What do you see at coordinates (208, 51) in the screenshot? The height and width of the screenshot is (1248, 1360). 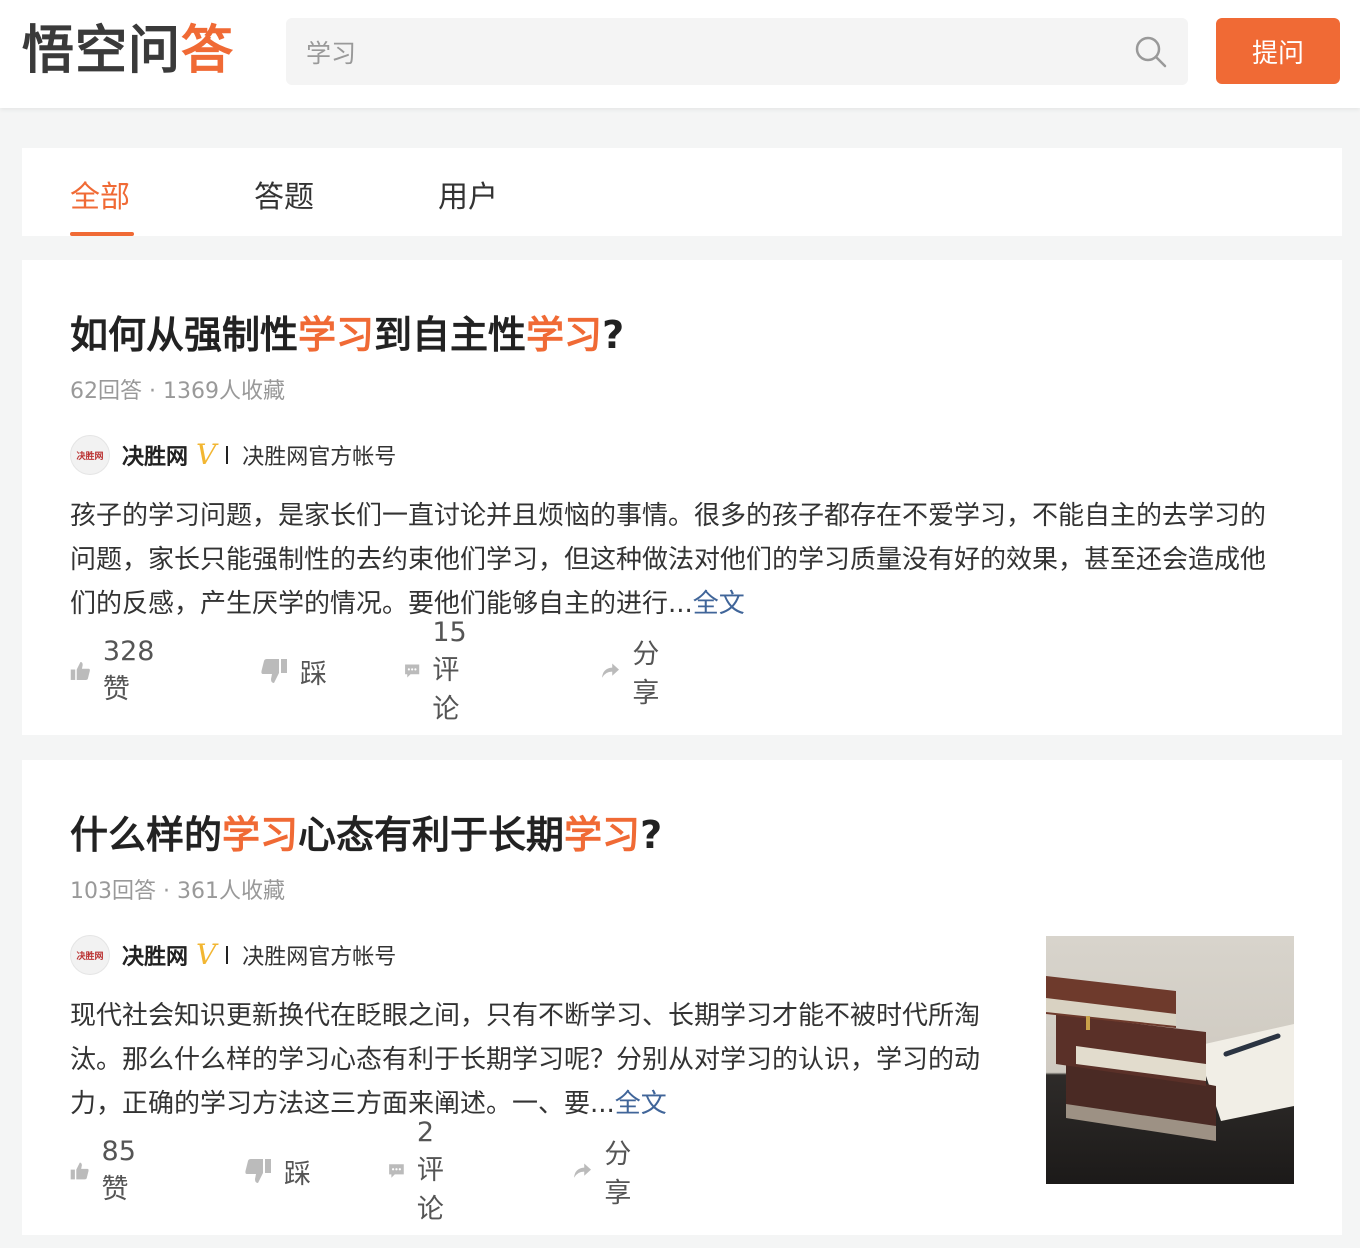 I see `logo-text-accent: 答` at bounding box center [208, 51].